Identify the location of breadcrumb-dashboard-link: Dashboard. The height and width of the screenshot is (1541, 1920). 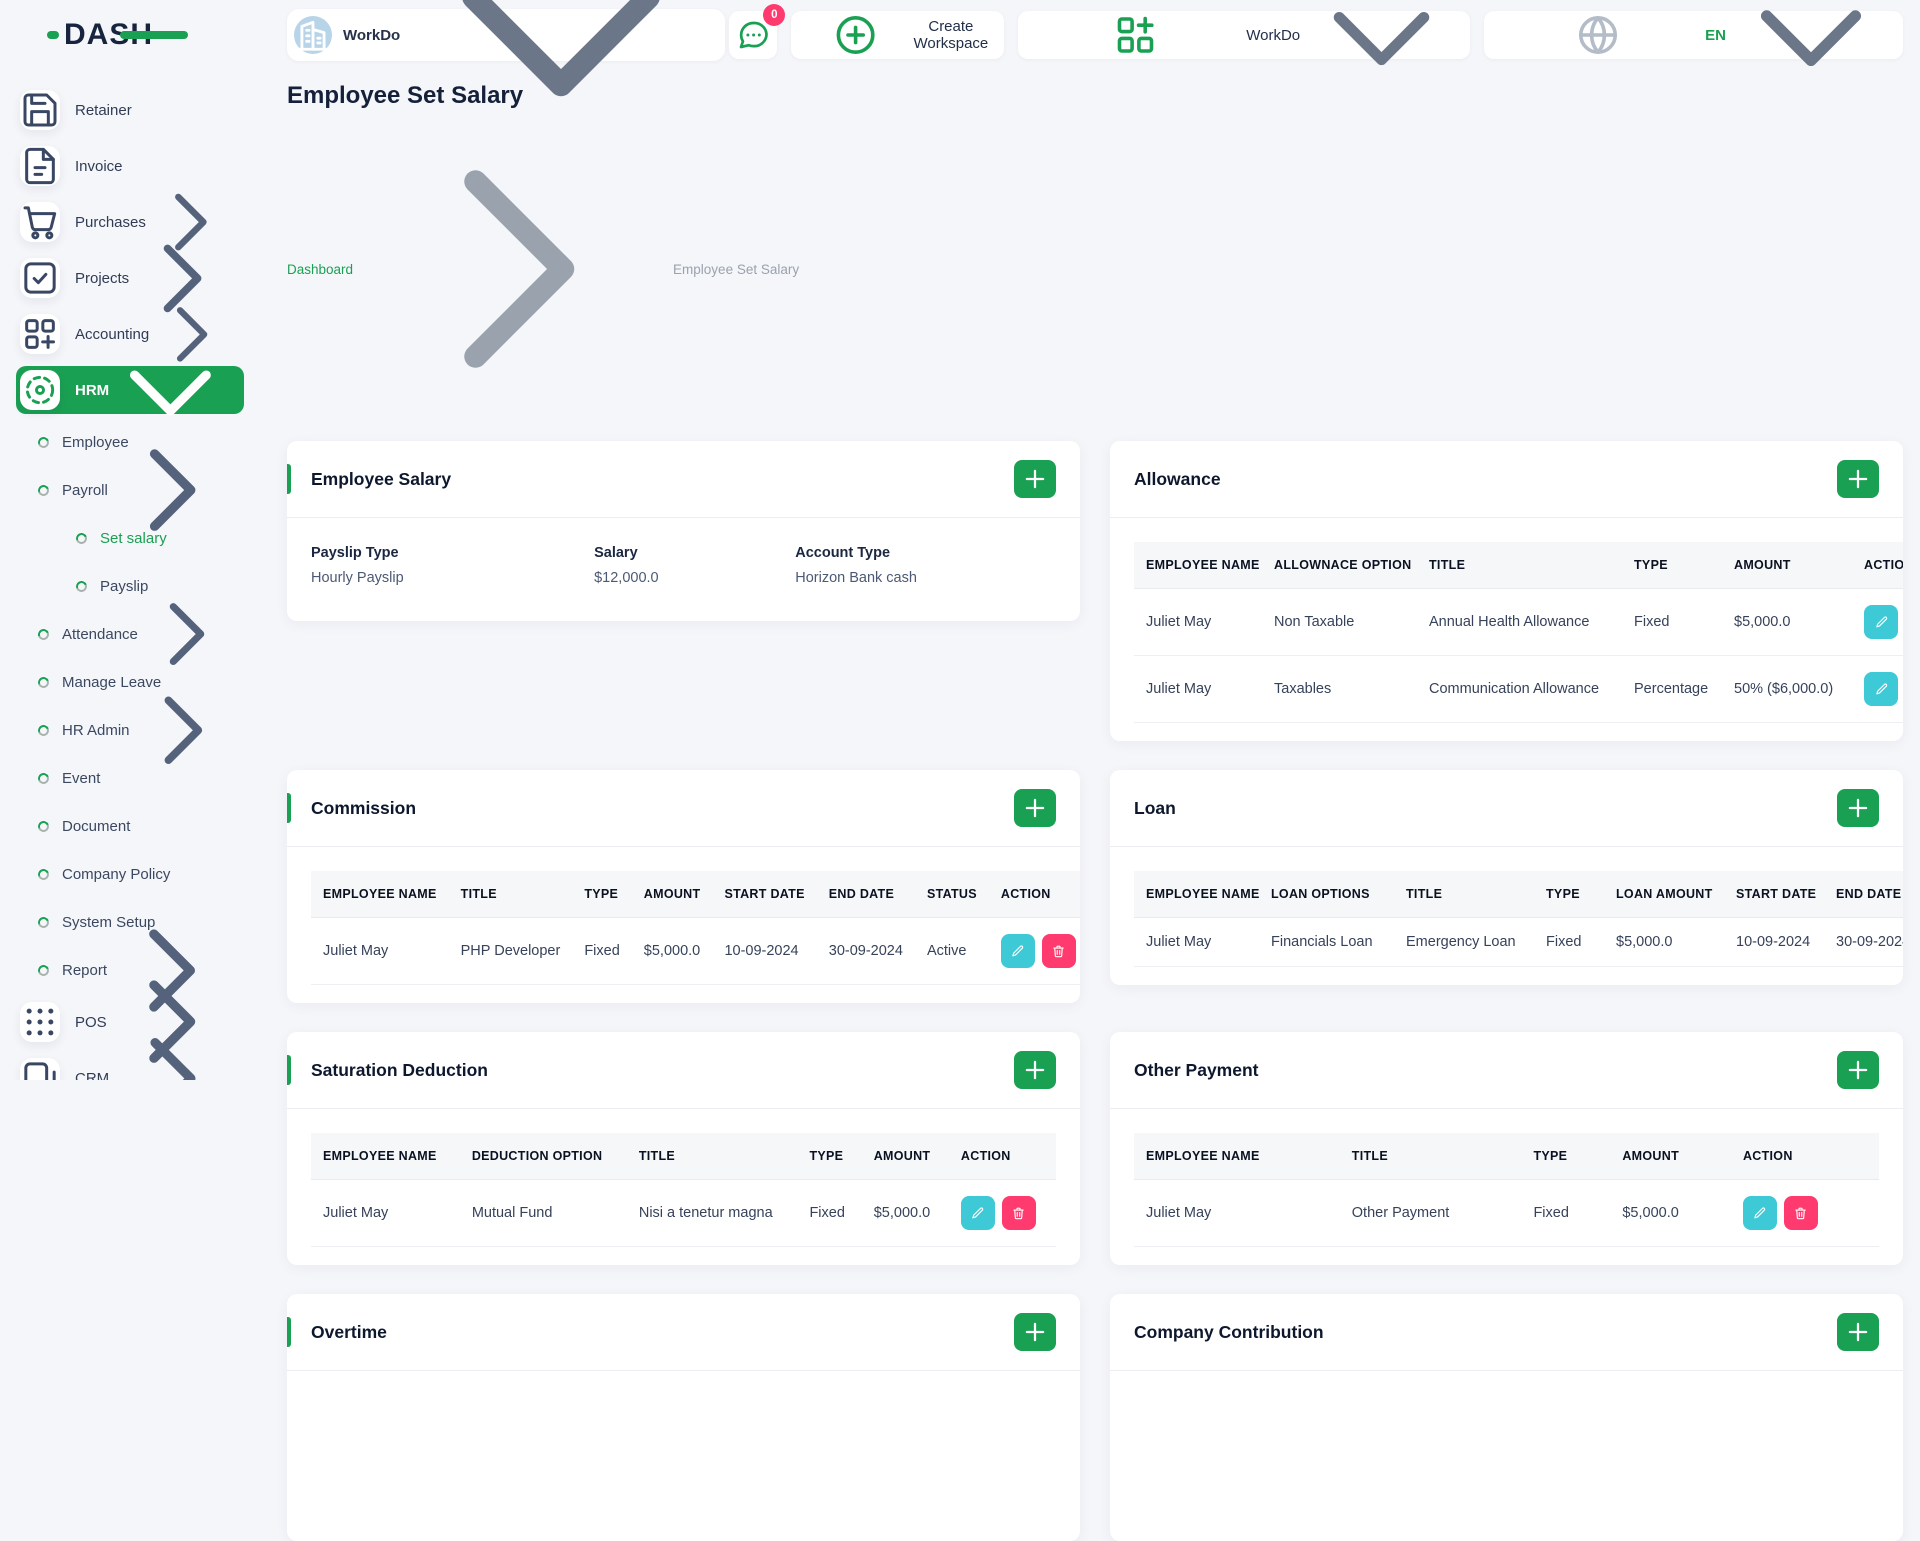
(320, 269).